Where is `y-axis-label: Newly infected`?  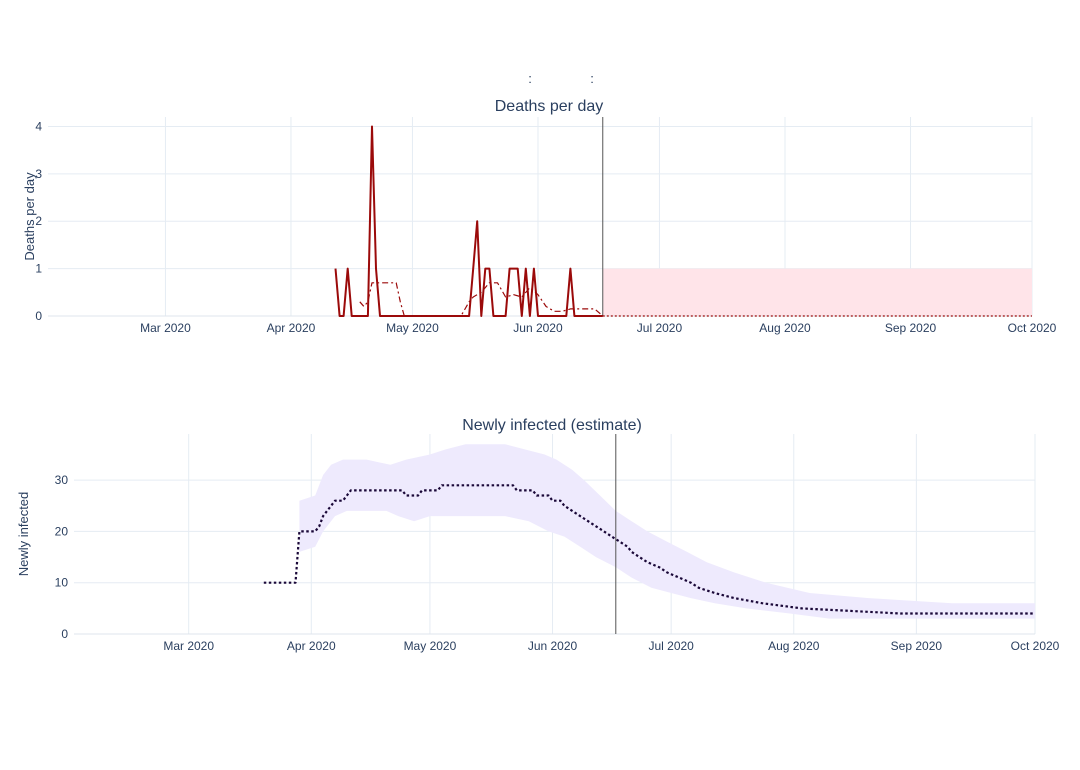
y-axis-label: Newly infected is located at coordinates (23, 534).